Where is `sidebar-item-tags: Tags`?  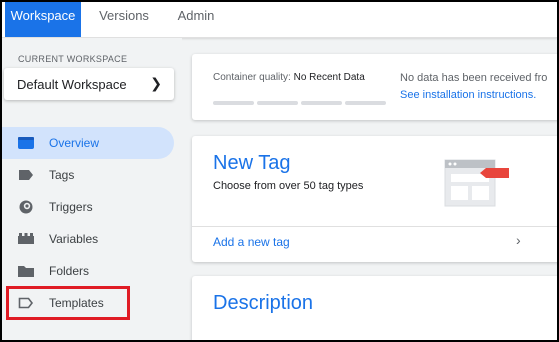 sidebar-item-tags: Tags is located at coordinates (88, 175).